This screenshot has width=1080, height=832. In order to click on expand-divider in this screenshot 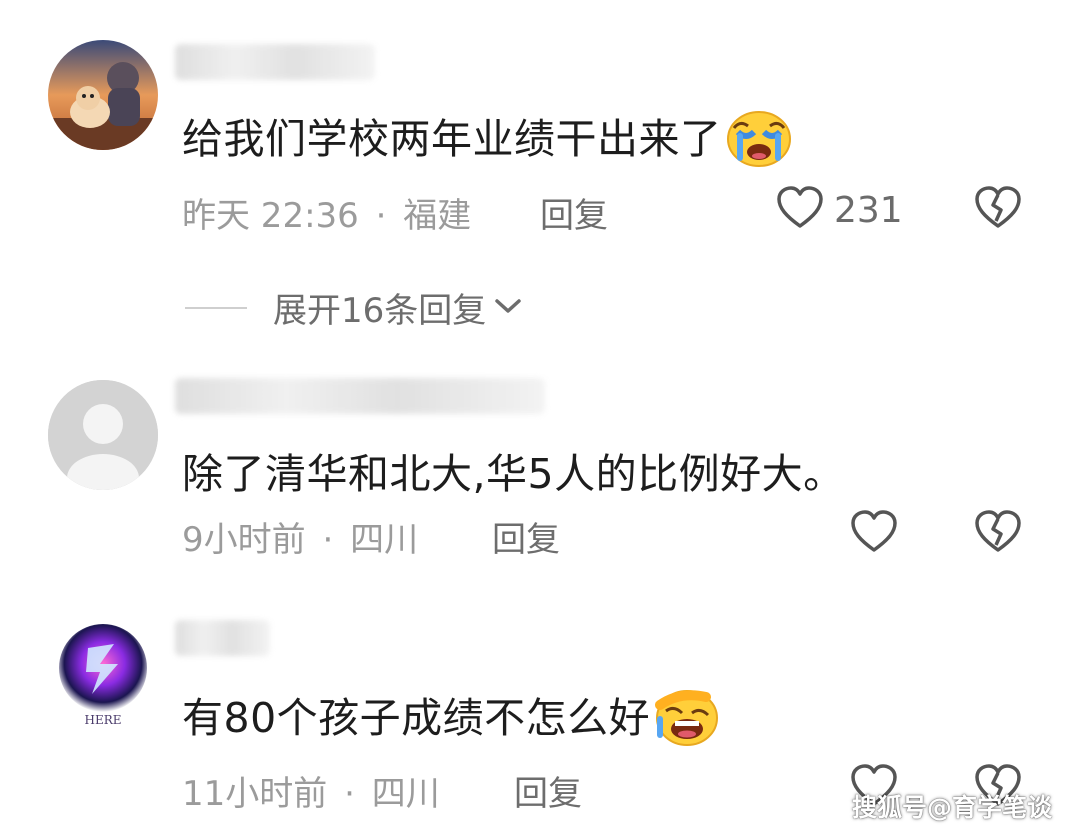, I will do `click(216, 307)`.